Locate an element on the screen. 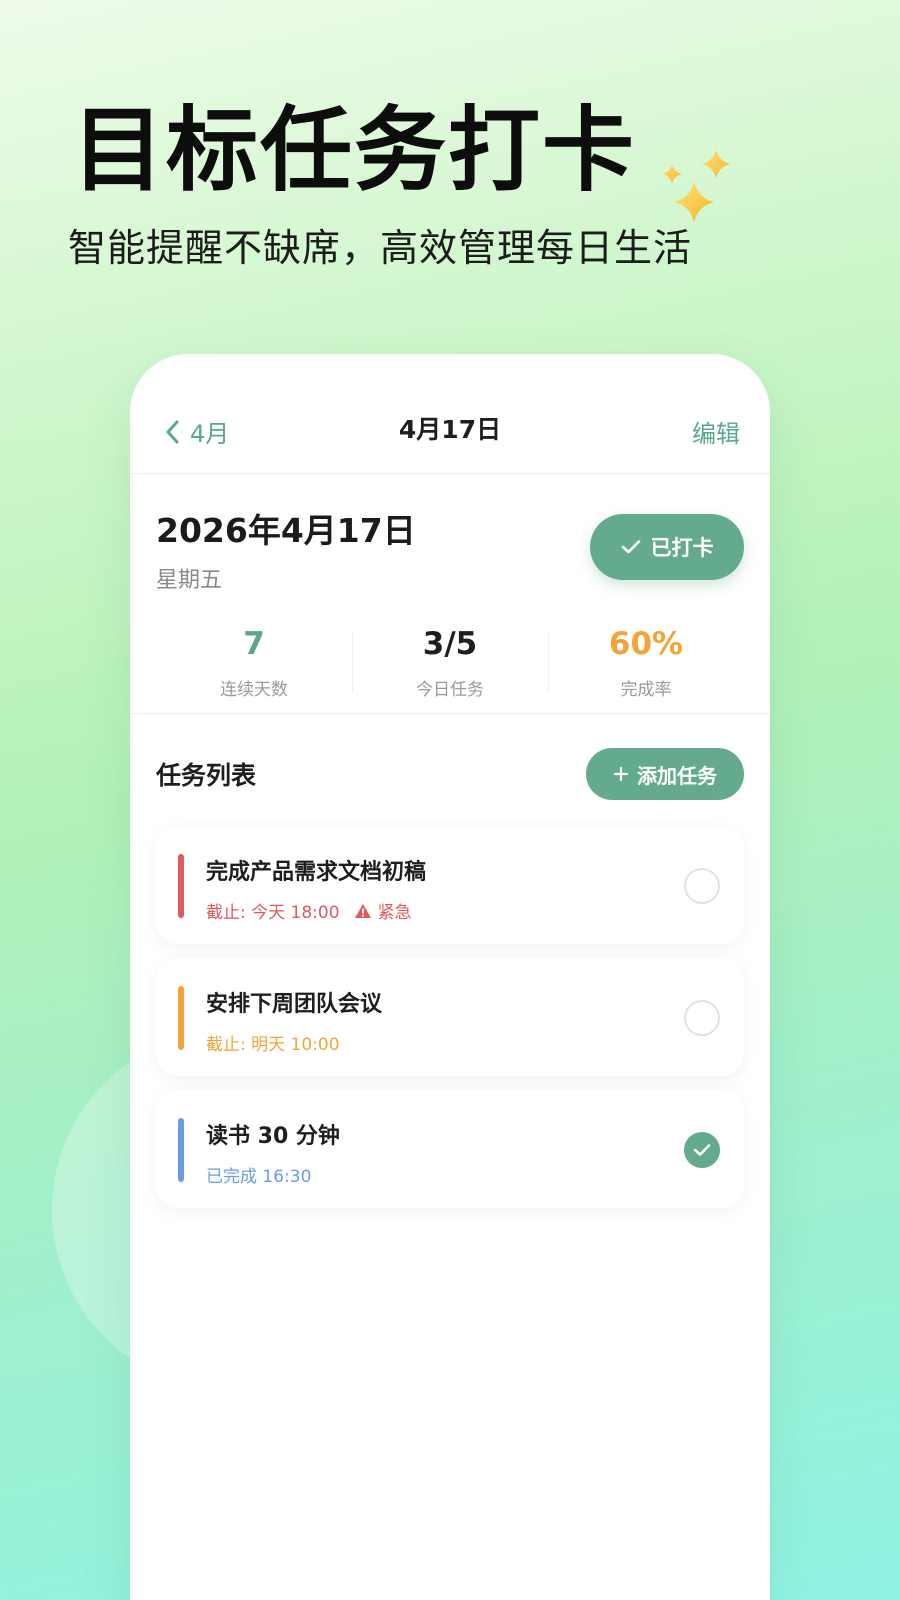 The image size is (900, 1600). task-deadline: 截止: 明天 10:00 is located at coordinates (273, 1045).